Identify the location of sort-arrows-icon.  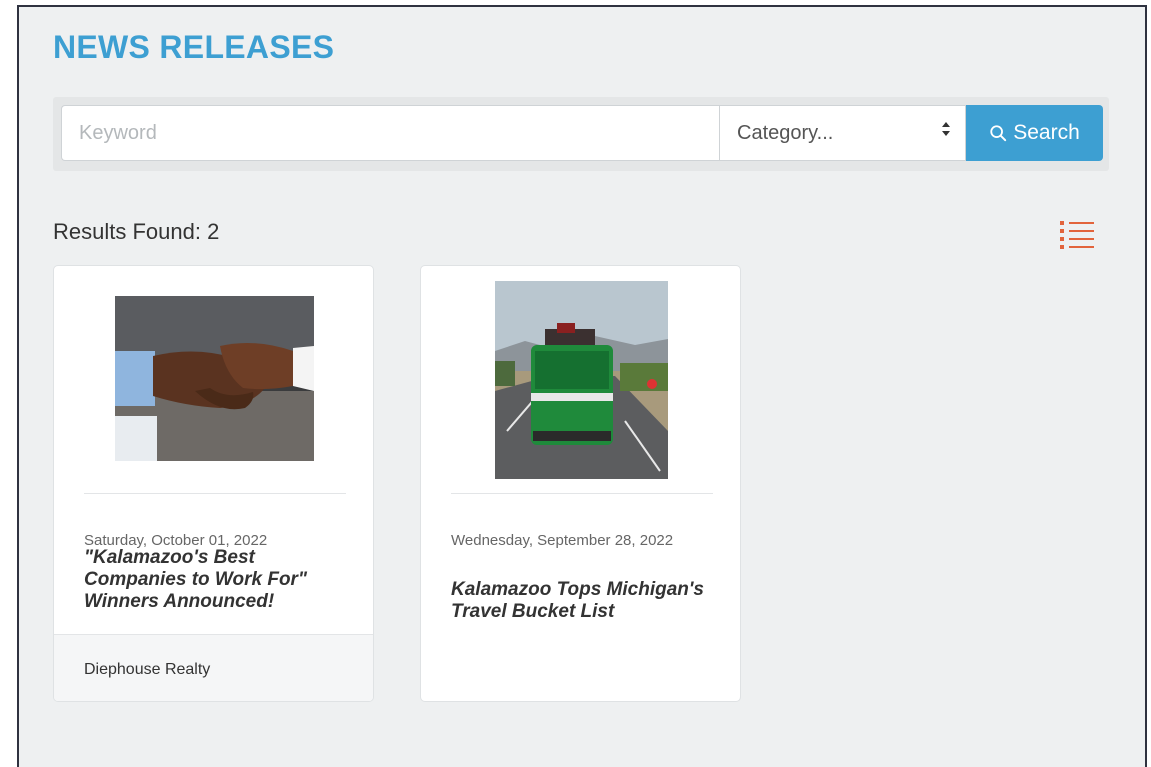
(946, 133).